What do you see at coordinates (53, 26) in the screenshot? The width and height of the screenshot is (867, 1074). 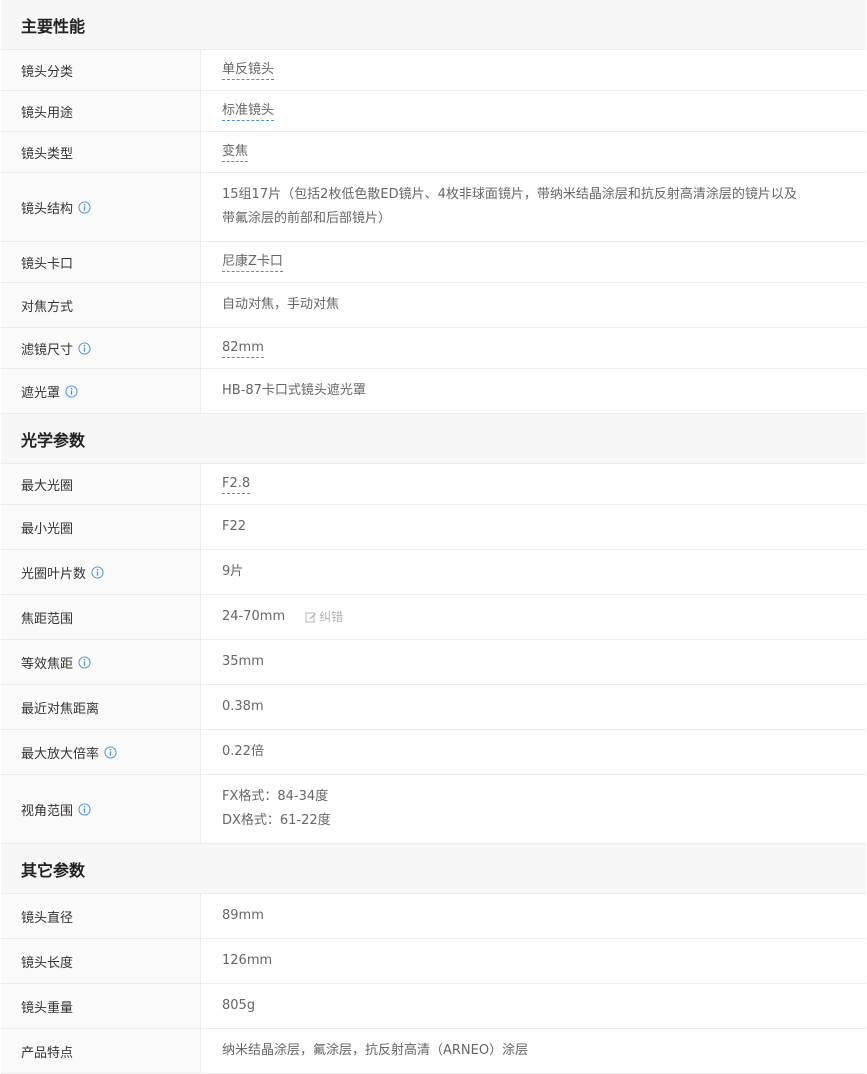 I see `section-title: 主要性能` at bounding box center [53, 26].